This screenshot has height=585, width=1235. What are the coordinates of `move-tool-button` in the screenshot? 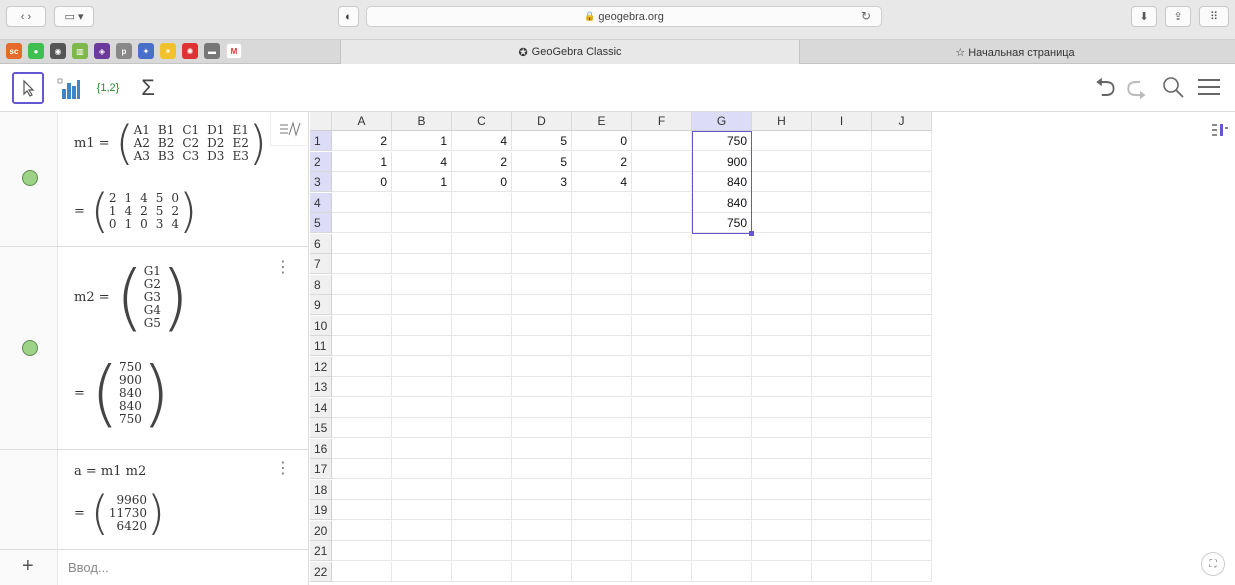 It's located at (28, 88).